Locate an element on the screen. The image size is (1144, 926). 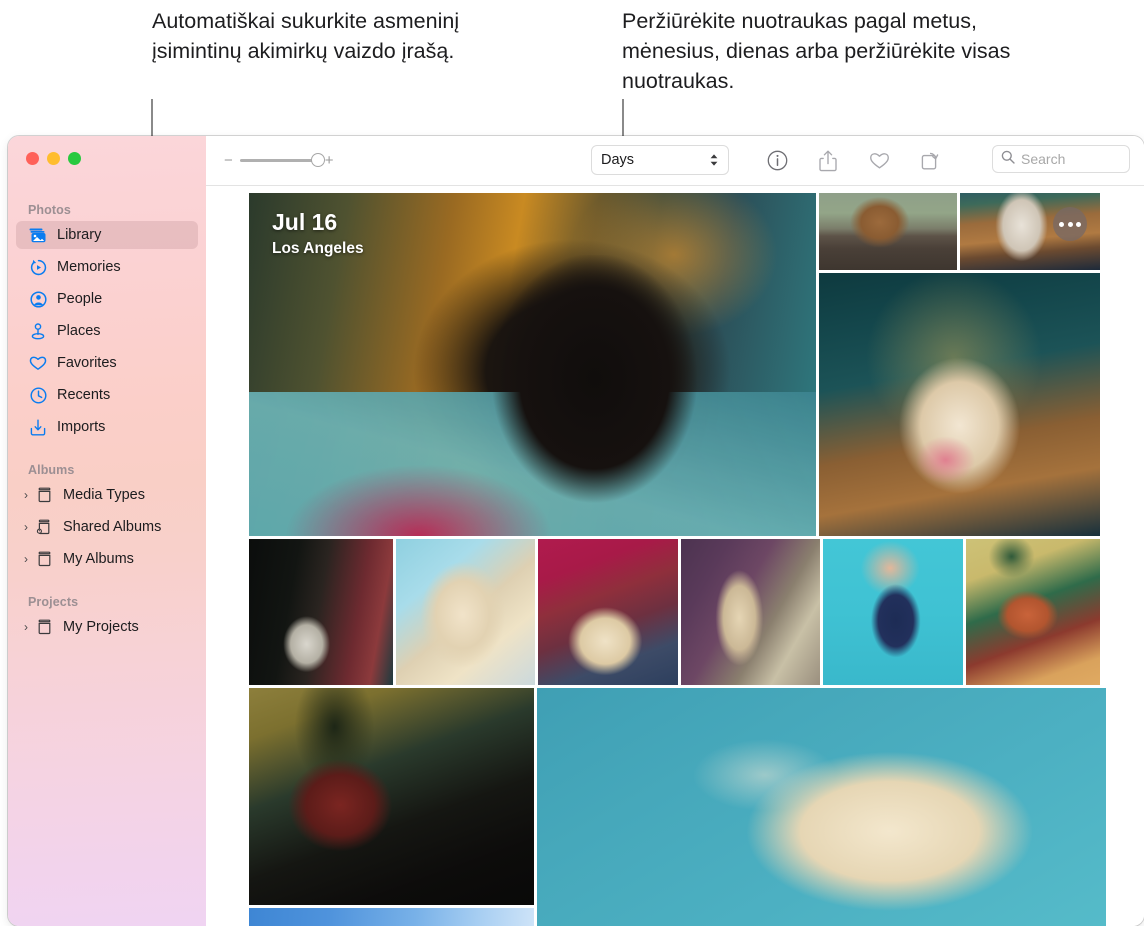
photo-dark-room-plant is located at coordinates (391, 796).